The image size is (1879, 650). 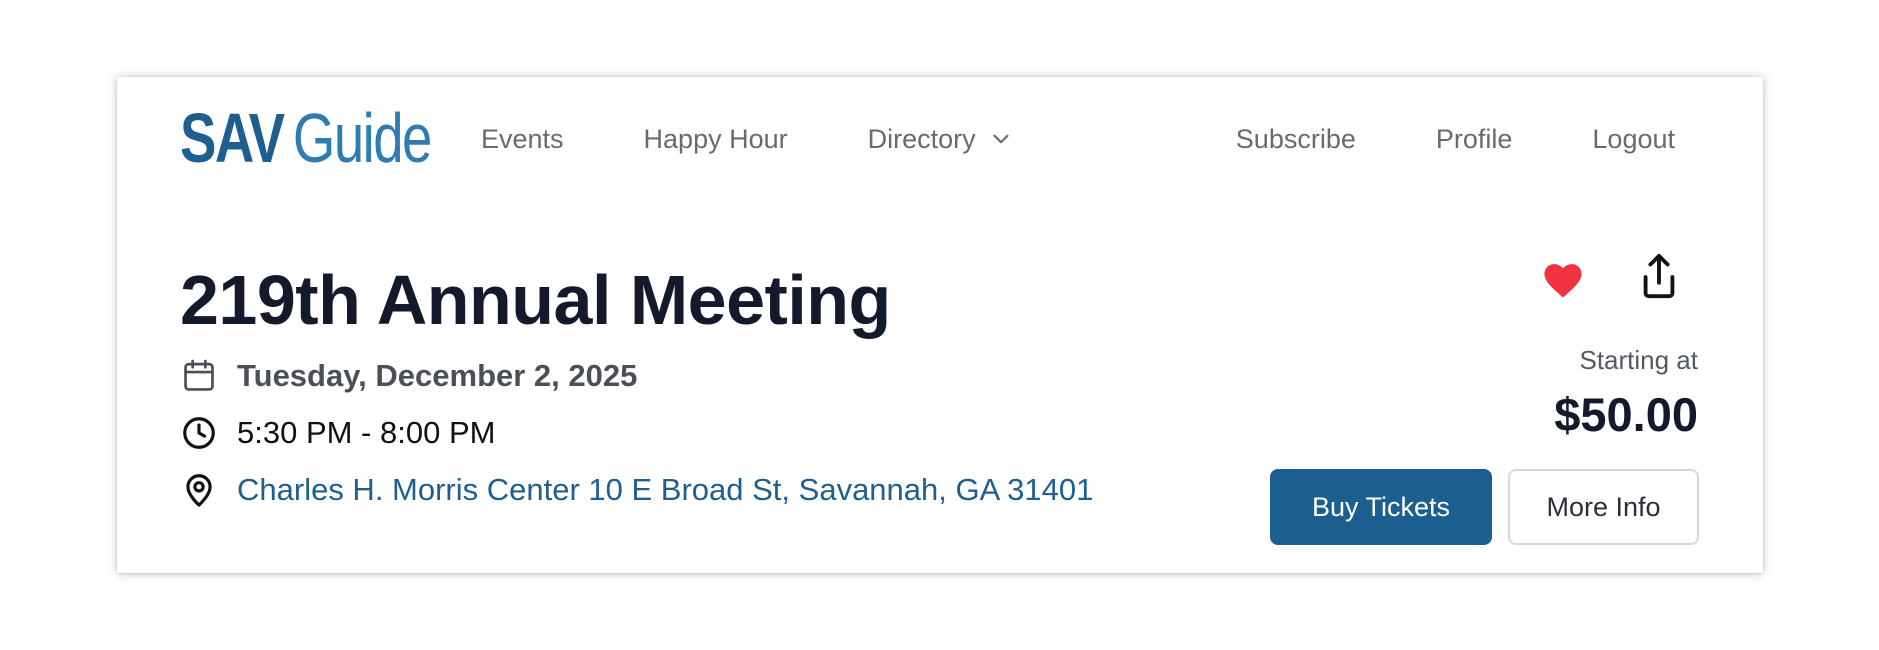 I want to click on logo-secondary: Guide, so click(x=362, y=138).